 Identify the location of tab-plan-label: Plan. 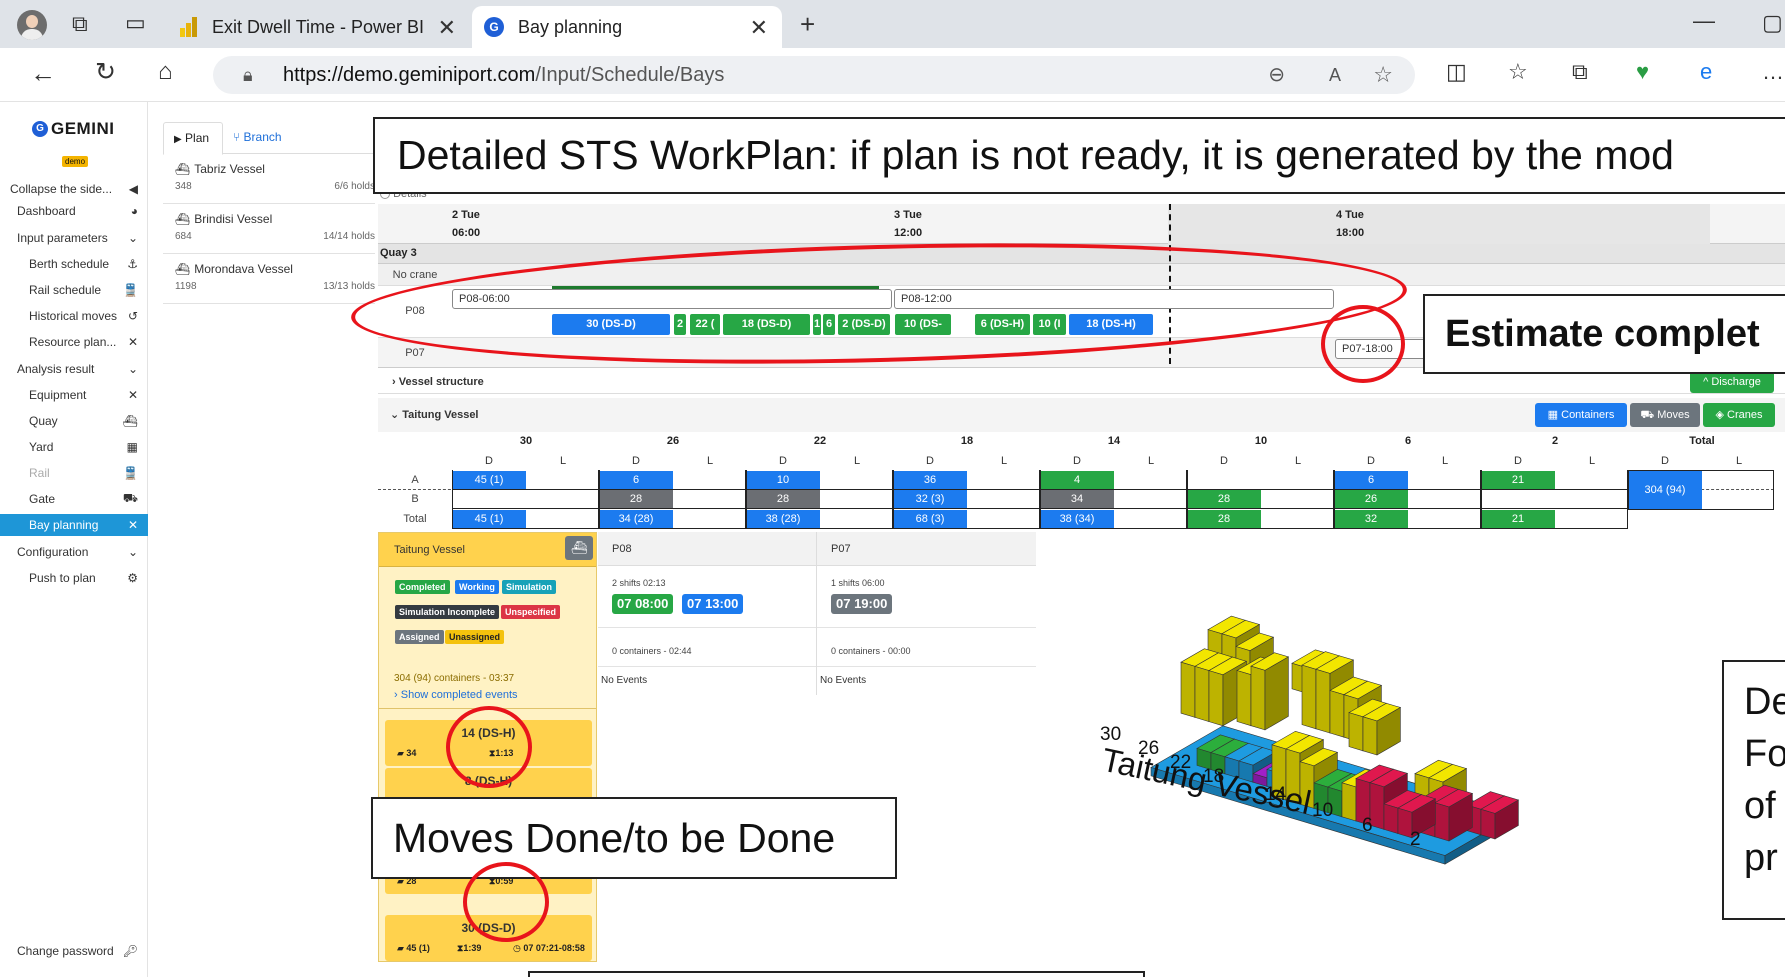
(197, 138).